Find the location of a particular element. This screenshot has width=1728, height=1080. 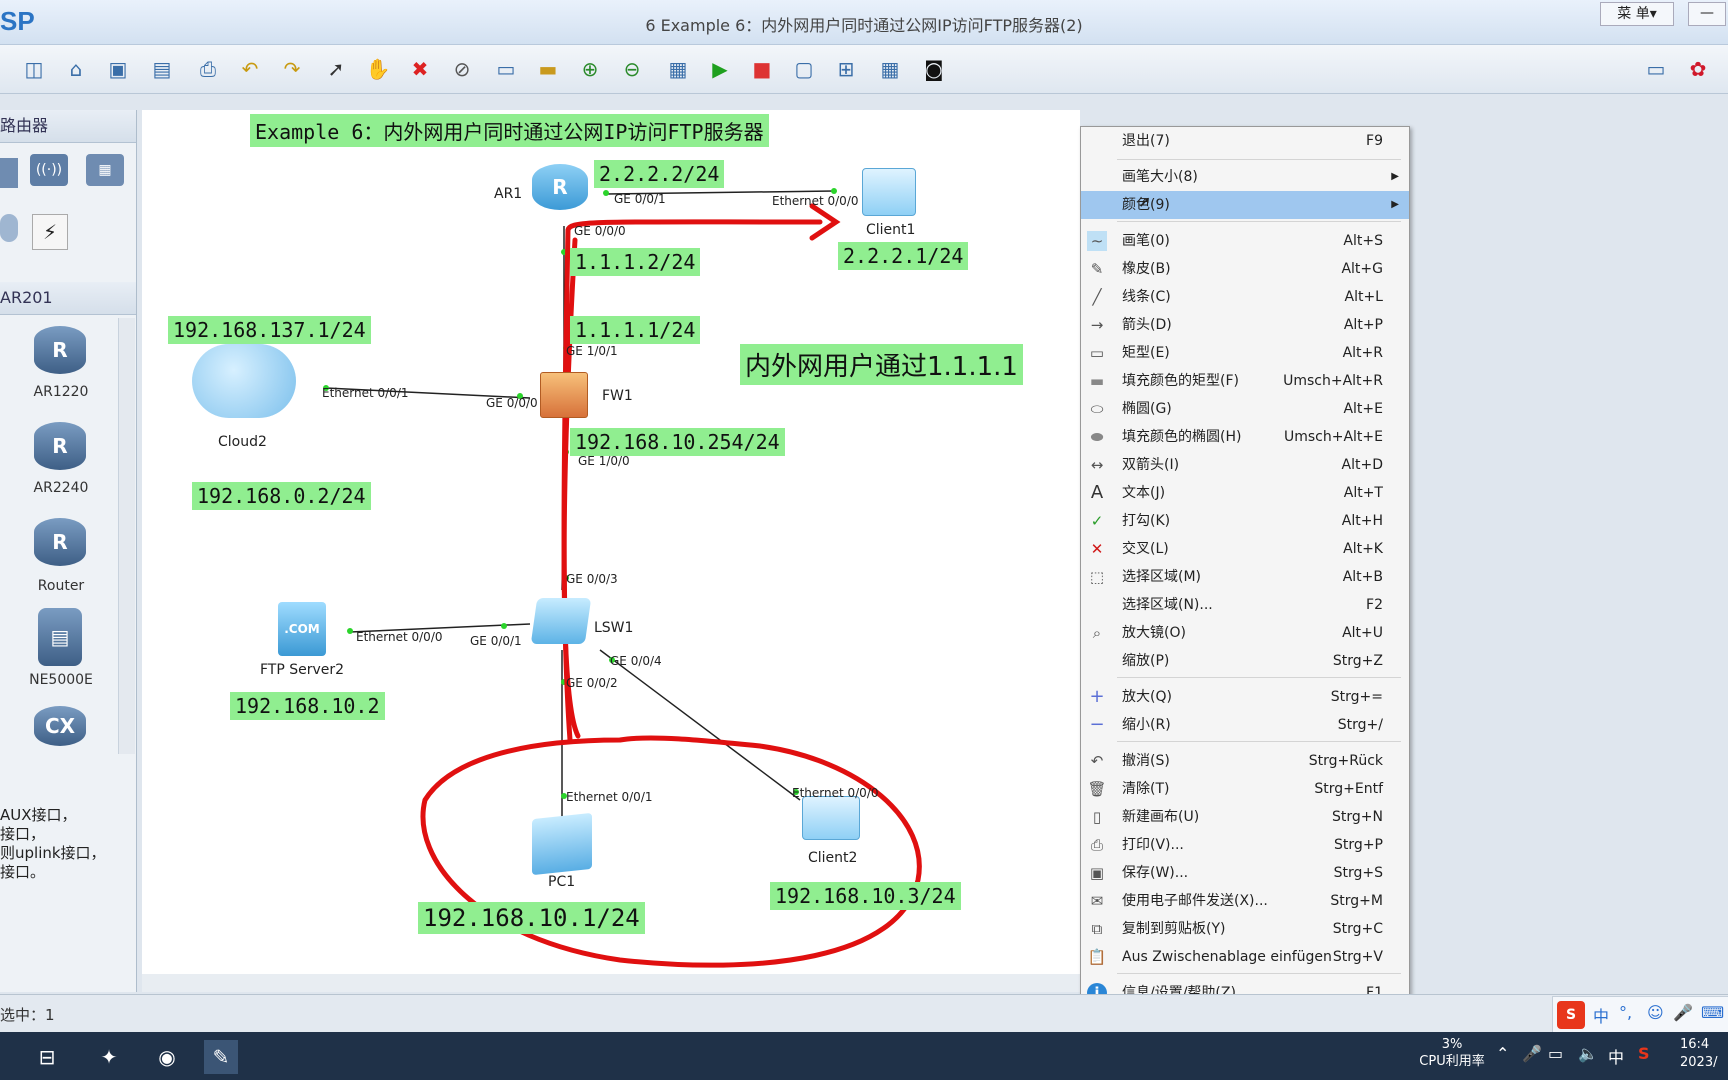

menu-item-undo: ↶ 撤消(S) Strg+Rück is located at coordinates (1245, 761).